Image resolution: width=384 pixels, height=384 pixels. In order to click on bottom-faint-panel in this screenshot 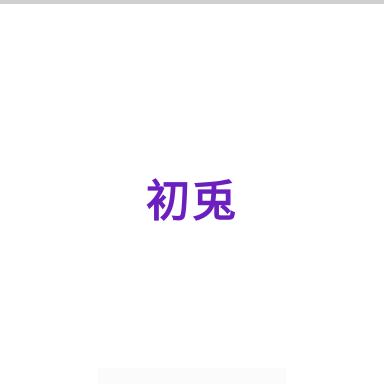, I will do `click(192, 376)`.